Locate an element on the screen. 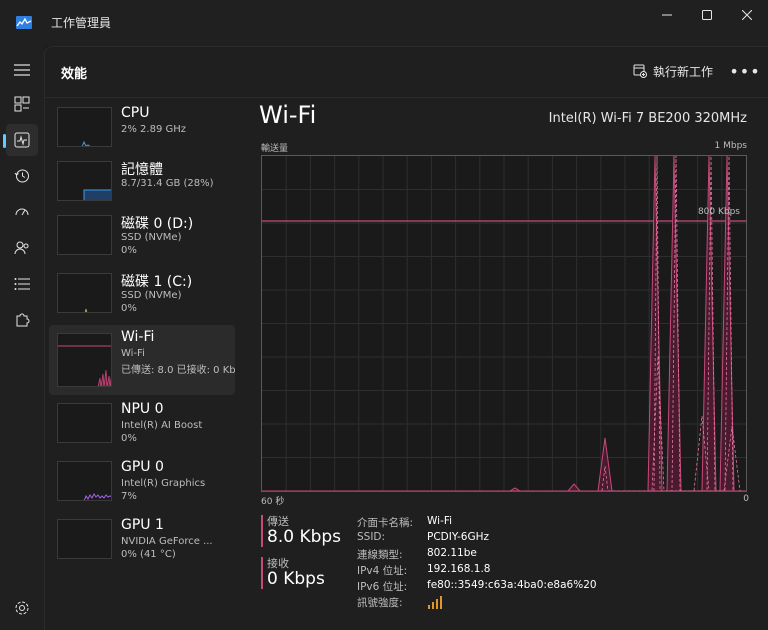 The width and height of the screenshot is (768, 630). more-dots-icon: ••• is located at coordinates (745, 71).